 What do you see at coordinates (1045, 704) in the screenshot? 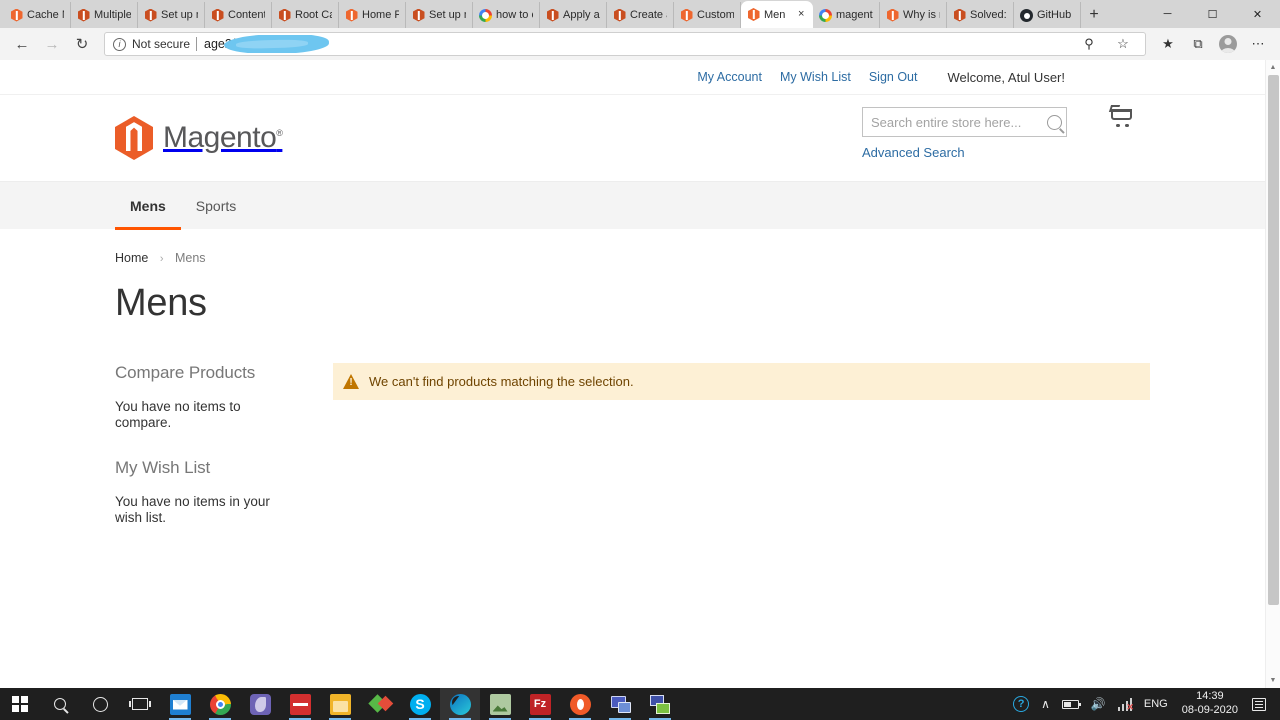
I see `show-hidden-icons-button: ∧` at bounding box center [1045, 704].